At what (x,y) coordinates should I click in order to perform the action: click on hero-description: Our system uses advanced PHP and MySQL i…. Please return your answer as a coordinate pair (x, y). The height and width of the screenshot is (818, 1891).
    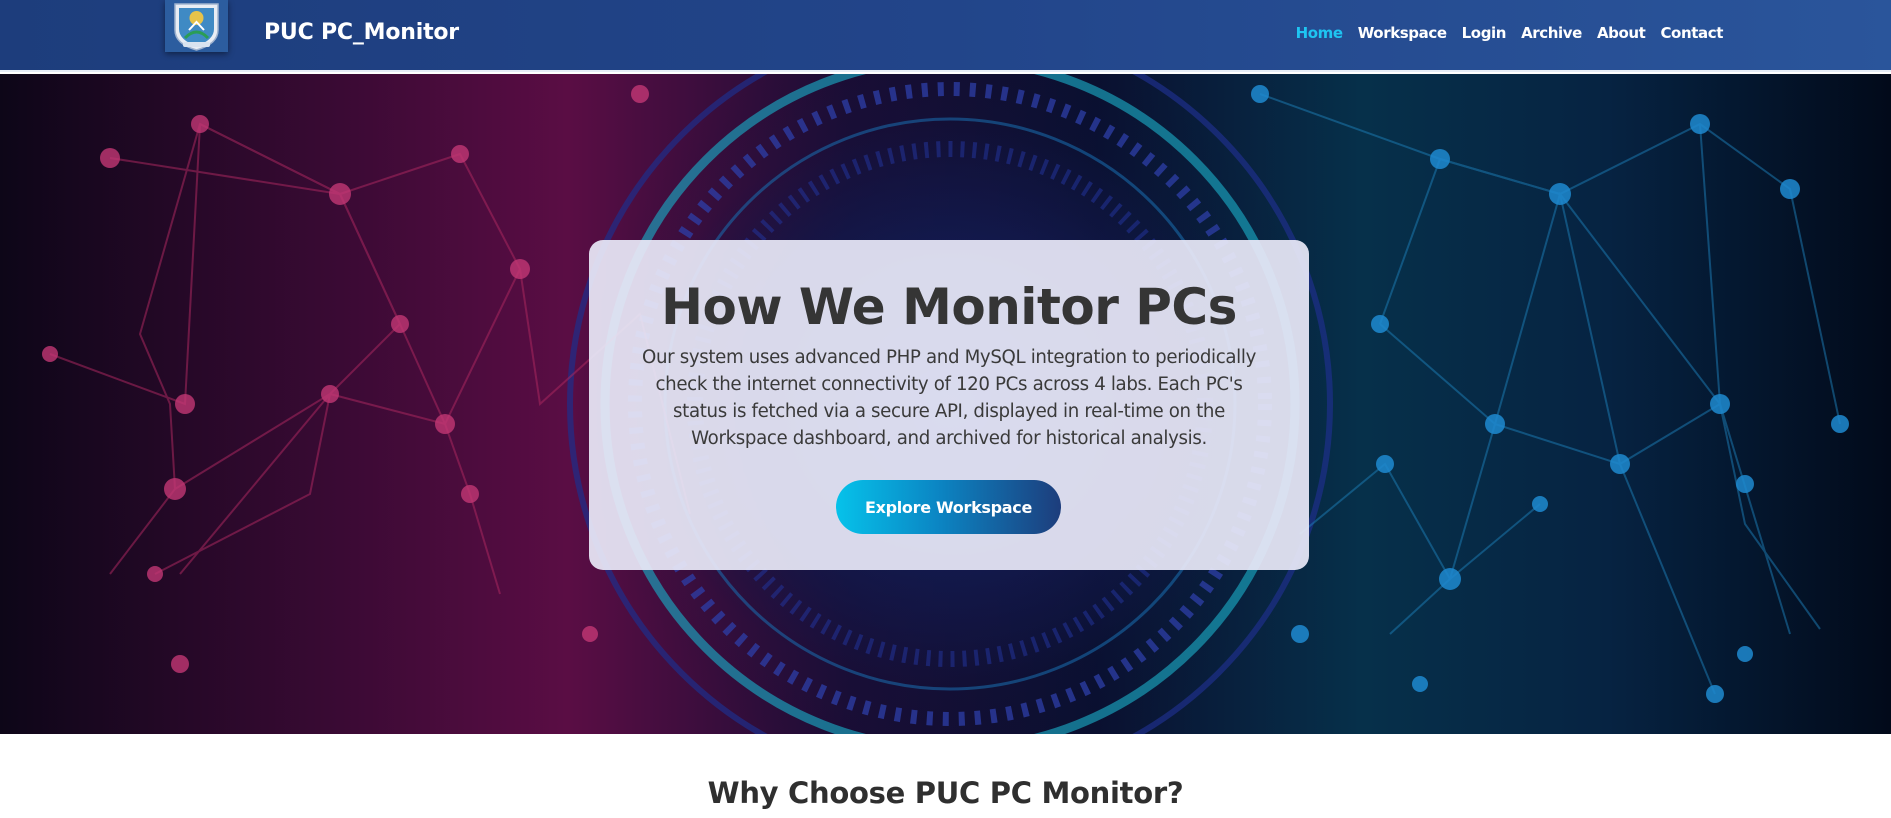
    Looking at the image, I should click on (949, 398).